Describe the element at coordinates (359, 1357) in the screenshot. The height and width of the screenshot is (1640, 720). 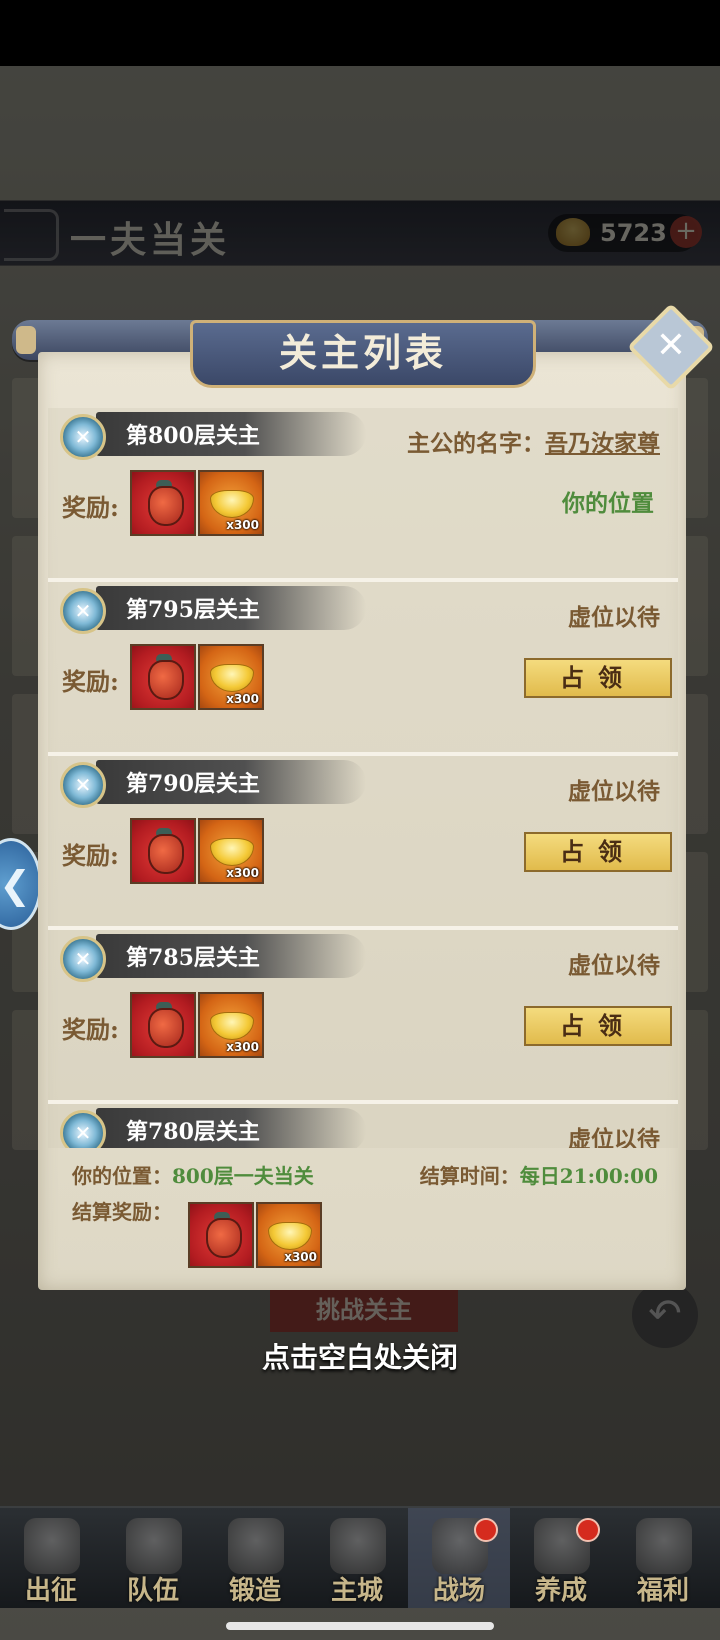
I see `tap-blank-to-close-hint: 点击空白处关闭` at that location.